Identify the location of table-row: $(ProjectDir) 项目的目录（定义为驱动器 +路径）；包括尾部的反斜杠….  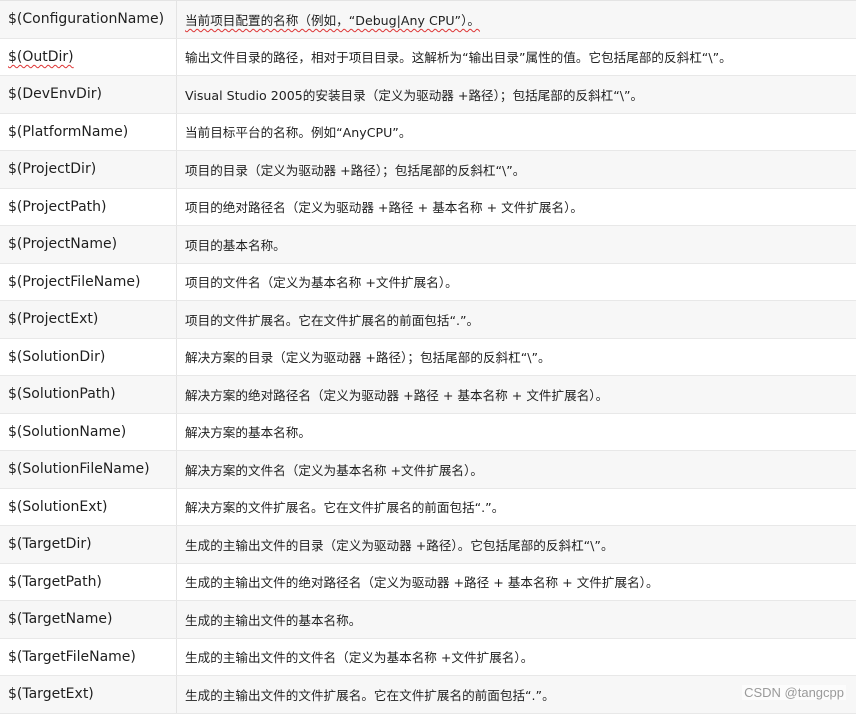
(428, 169).